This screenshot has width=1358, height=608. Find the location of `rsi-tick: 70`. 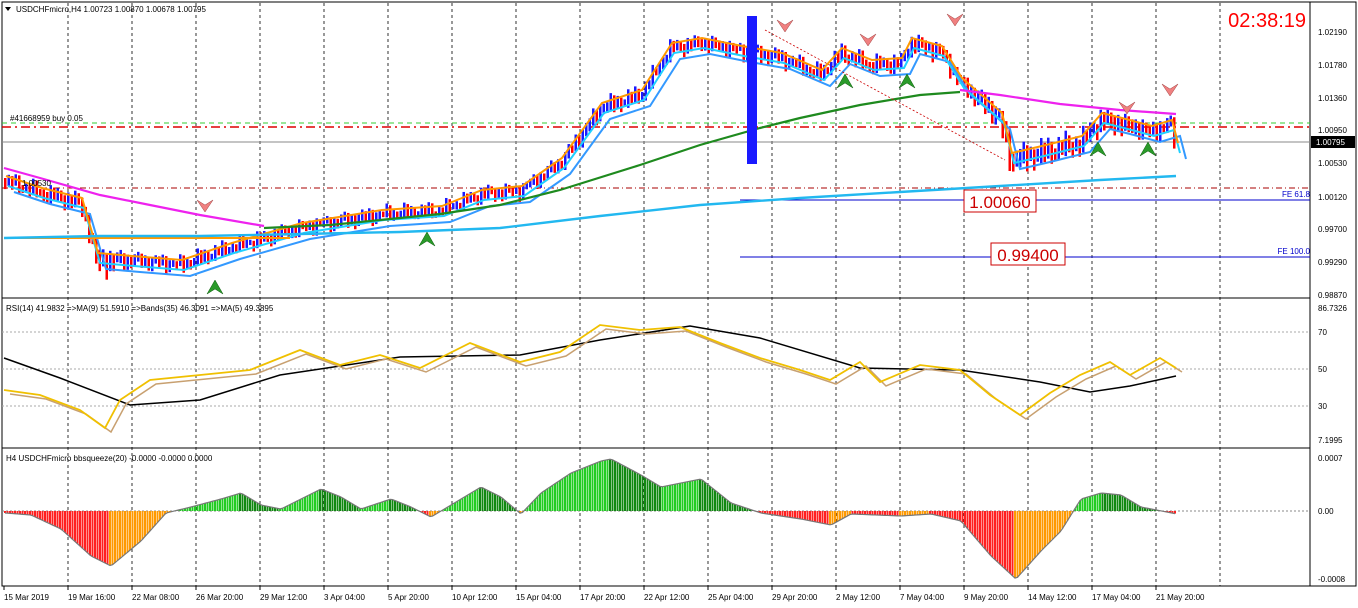

rsi-tick: 70 is located at coordinates (1322, 332).